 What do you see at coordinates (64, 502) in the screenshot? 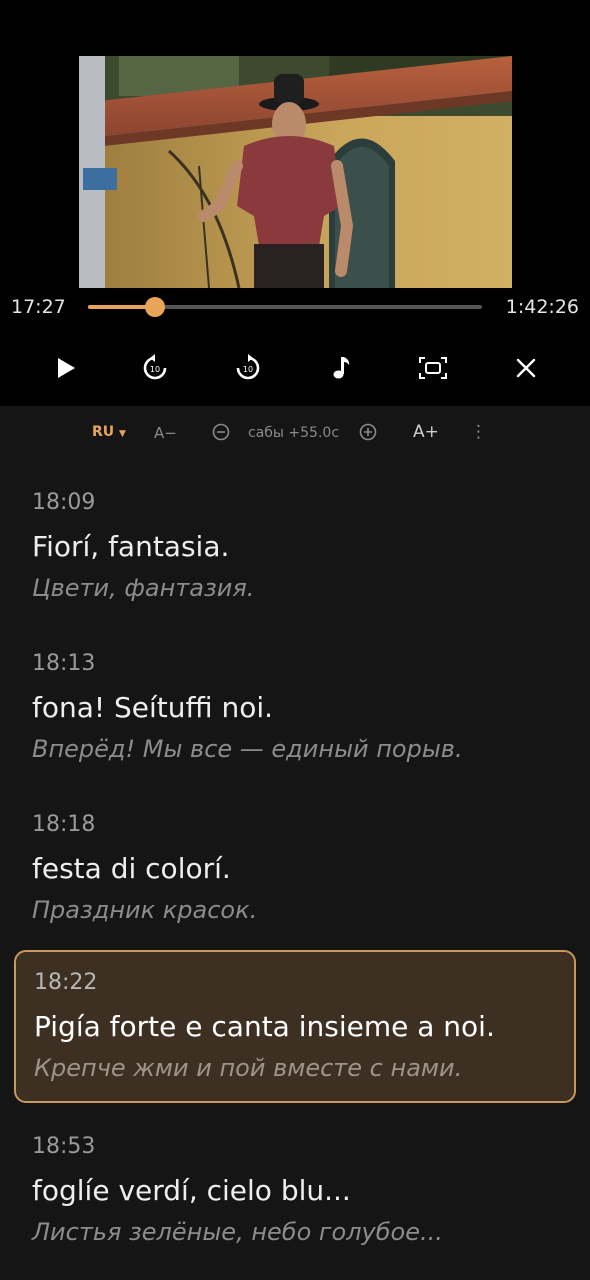
I see `cue-time: 18:09` at bounding box center [64, 502].